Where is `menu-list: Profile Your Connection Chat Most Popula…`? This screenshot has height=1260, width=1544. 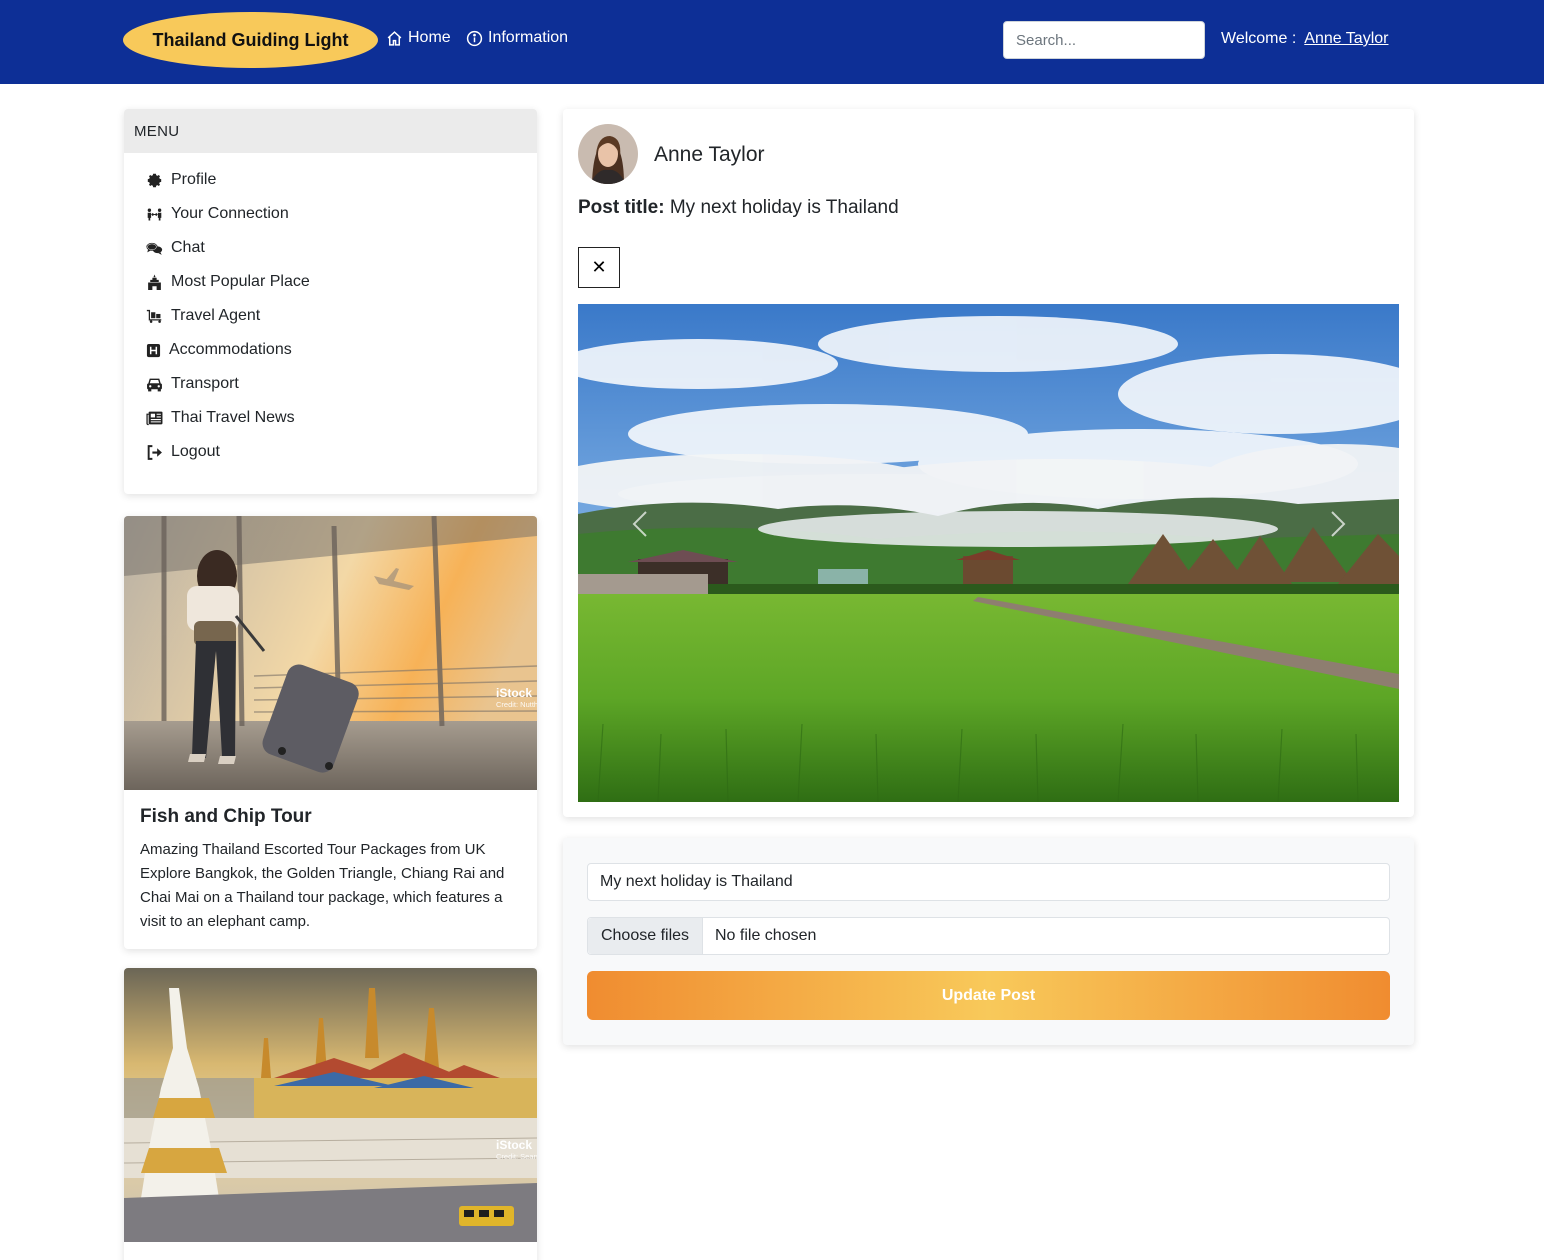 menu-list: Profile Your Connection Chat Most Popula… is located at coordinates (330, 311).